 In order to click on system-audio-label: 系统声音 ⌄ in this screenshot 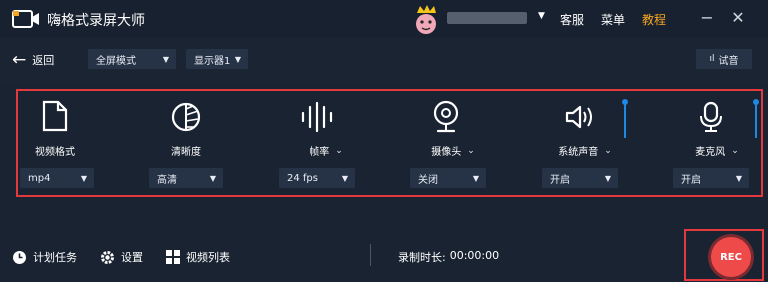, I will do `click(585, 151)`.